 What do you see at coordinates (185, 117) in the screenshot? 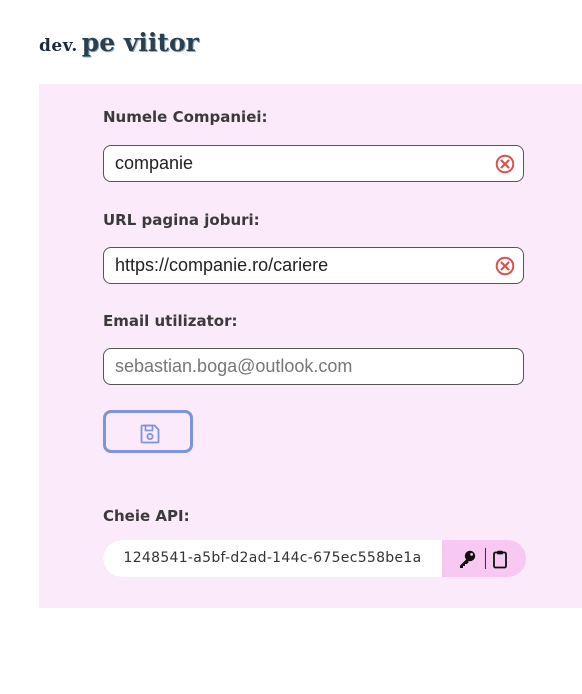
I see `company-name-label: Numele Companiei:` at bounding box center [185, 117].